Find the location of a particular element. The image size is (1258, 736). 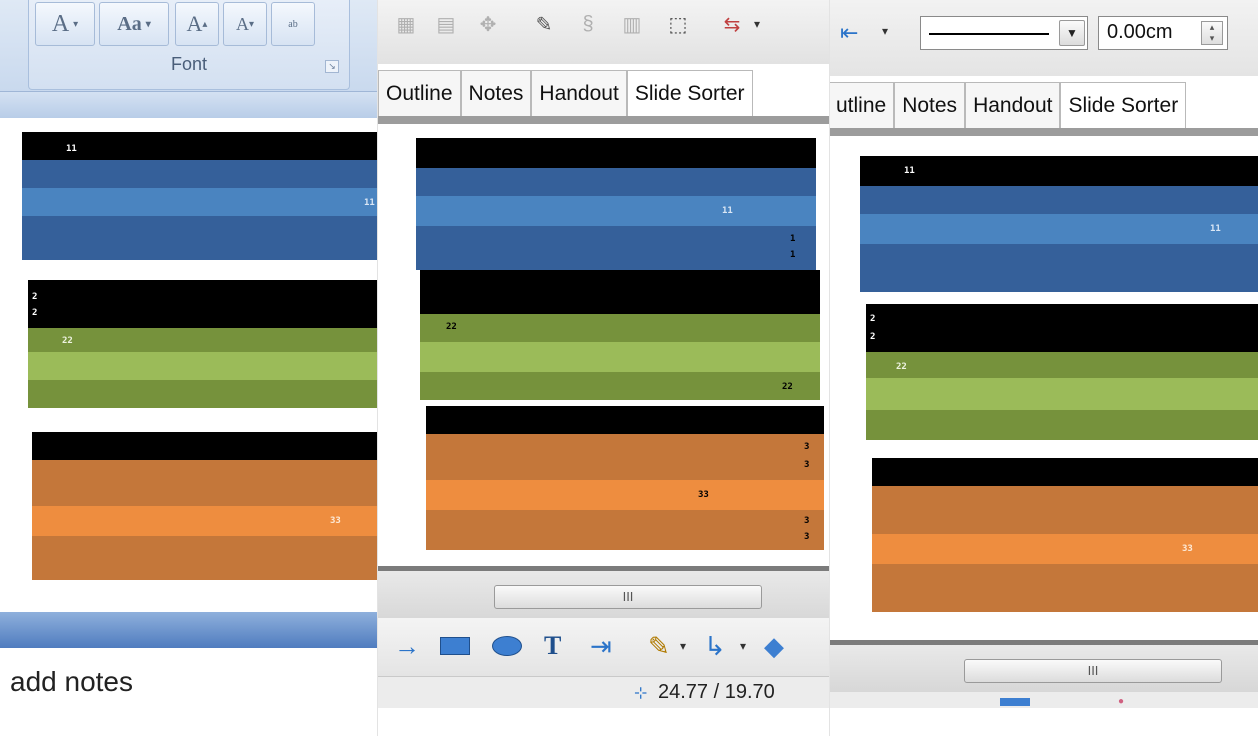

slide-label: 1 is located at coordinates (793, 239).